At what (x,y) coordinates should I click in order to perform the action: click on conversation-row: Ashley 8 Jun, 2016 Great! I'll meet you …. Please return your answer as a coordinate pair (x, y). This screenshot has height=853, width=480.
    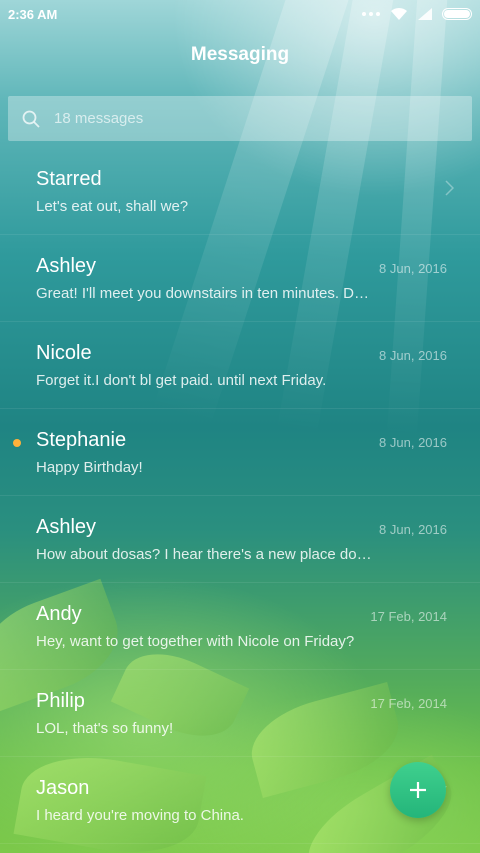
    Looking at the image, I should click on (240, 278).